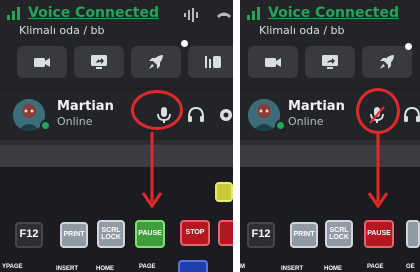 The width and height of the screenshot is (420, 272). I want to click on voice-connection-panel: Voice Connected Klimalı oda / bb, so click(330, 44).